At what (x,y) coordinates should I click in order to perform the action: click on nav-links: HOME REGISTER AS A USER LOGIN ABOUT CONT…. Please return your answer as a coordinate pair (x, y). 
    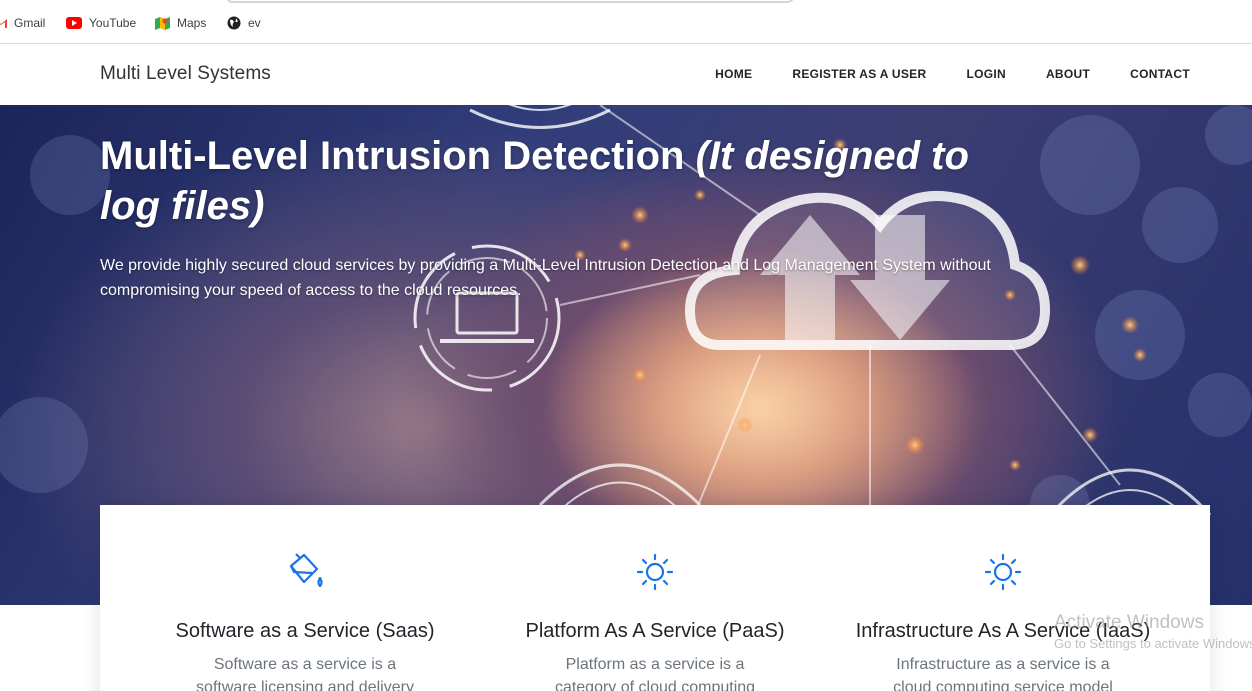
    Looking at the image, I should click on (952, 74).